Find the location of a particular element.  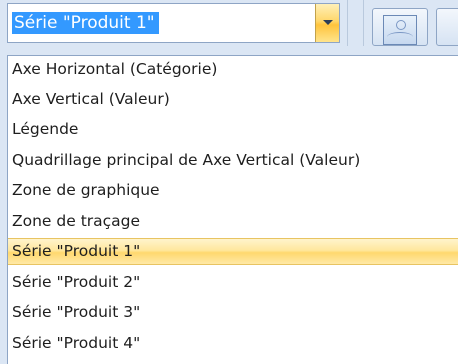

ribbon-button is located at coordinates (447, 27).